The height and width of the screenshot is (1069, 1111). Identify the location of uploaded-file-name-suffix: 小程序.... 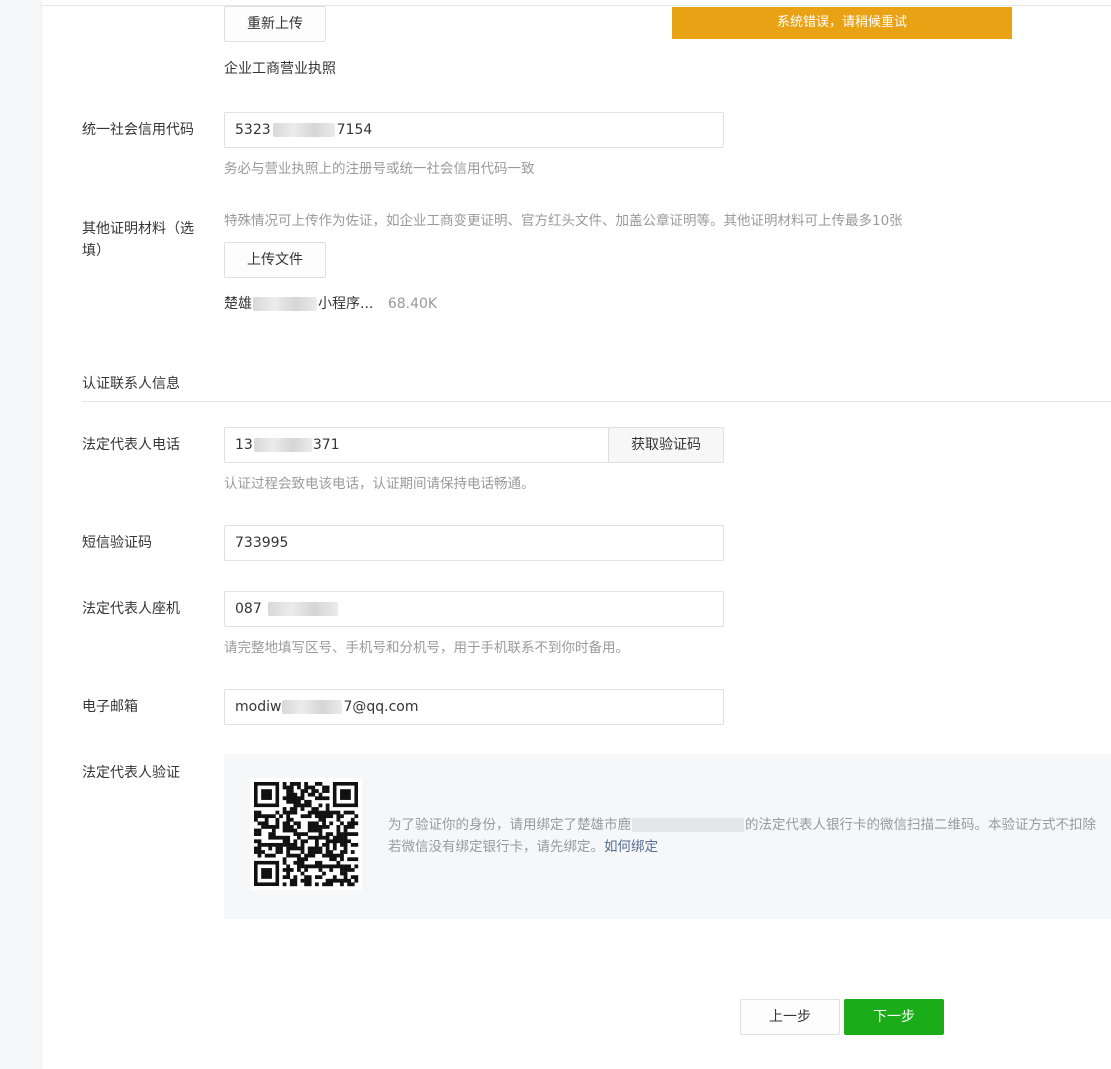
(346, 304).